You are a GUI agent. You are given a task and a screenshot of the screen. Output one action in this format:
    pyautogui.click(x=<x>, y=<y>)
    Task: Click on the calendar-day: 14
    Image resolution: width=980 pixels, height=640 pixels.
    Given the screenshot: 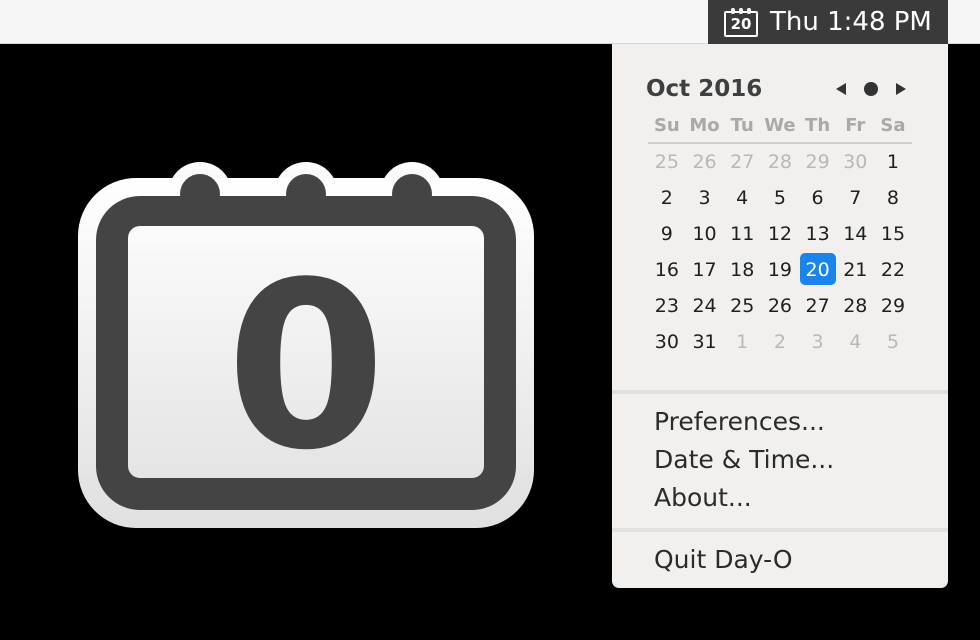 What is the action you would take?
    pyautogui.click(x=855, y=234)
    